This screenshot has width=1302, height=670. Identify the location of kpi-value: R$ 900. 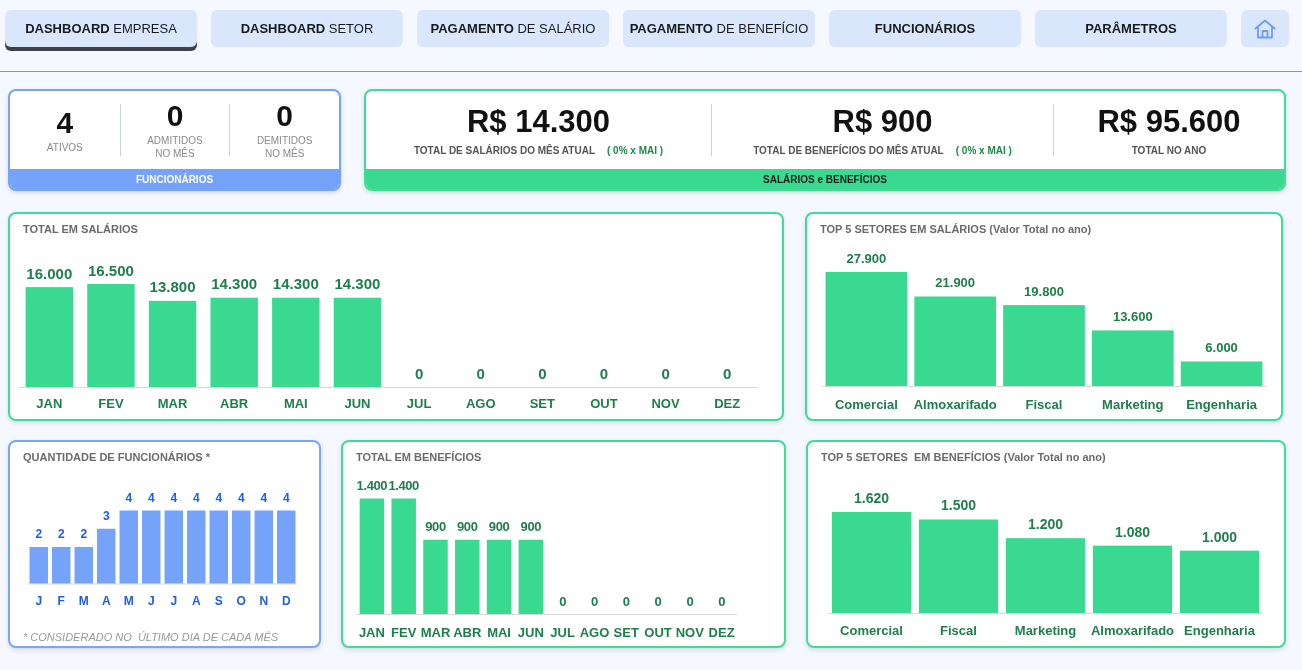
(882, 121).